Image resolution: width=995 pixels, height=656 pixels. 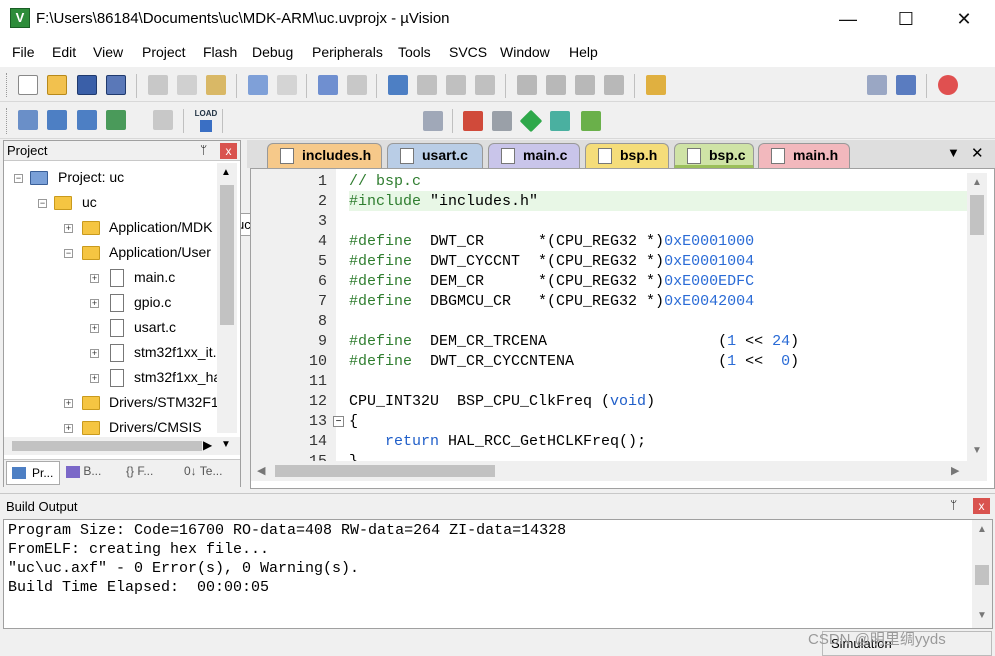 What do you see at coordinates (456, 85) in the screenshot?
I see `next-bookmark-icon` at bounding box center [456, 85].